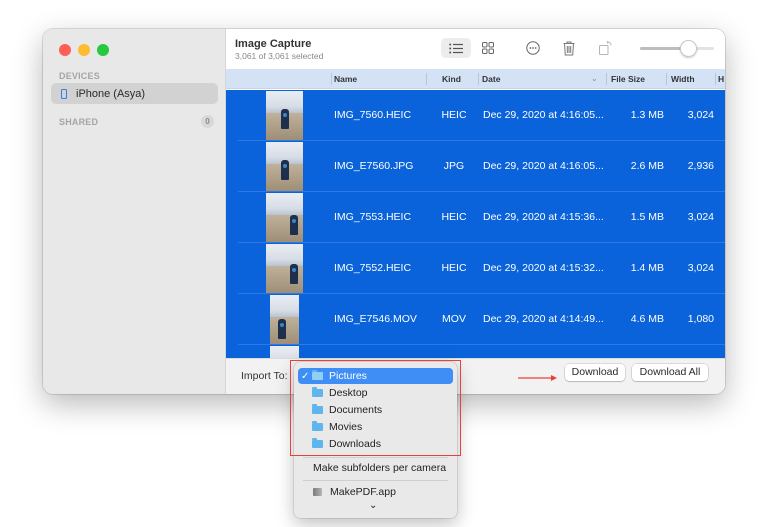 This screenshot has width=768, height=527. I want to click on selection-count: 3,061 of 3,061 selected, so click(279, 56).